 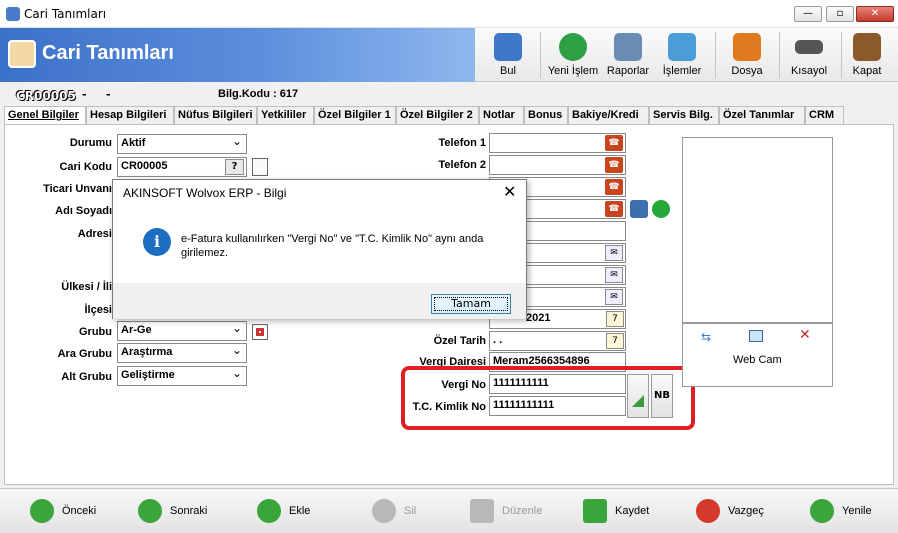 I want to click on record-dash-2: -, so click(x=108, y=94).